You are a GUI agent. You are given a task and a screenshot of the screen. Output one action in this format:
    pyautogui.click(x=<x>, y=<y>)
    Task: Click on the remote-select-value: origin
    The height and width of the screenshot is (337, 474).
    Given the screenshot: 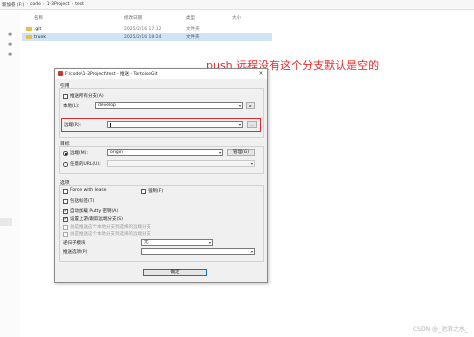 What is the action you would take?
    pyautogui.click(x=116, y=152)
    